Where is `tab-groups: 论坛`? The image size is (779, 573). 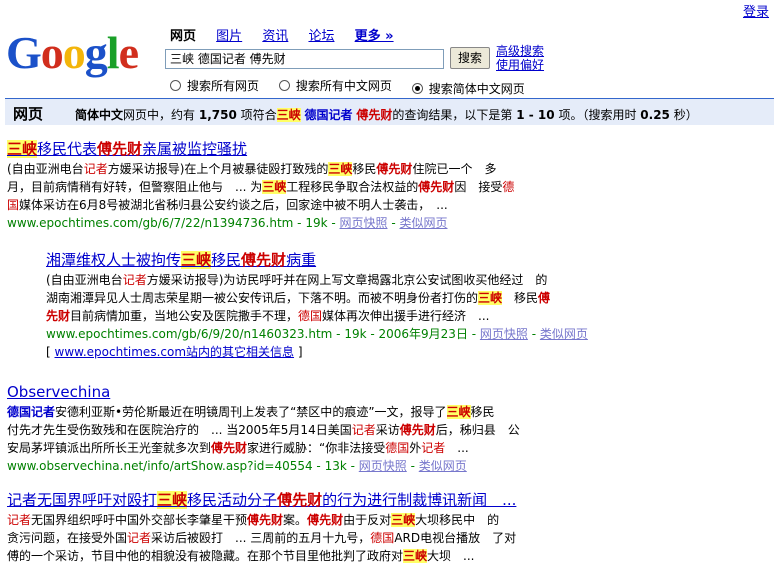
tab-groups: 论坛 is located at coordinates (321, 36).